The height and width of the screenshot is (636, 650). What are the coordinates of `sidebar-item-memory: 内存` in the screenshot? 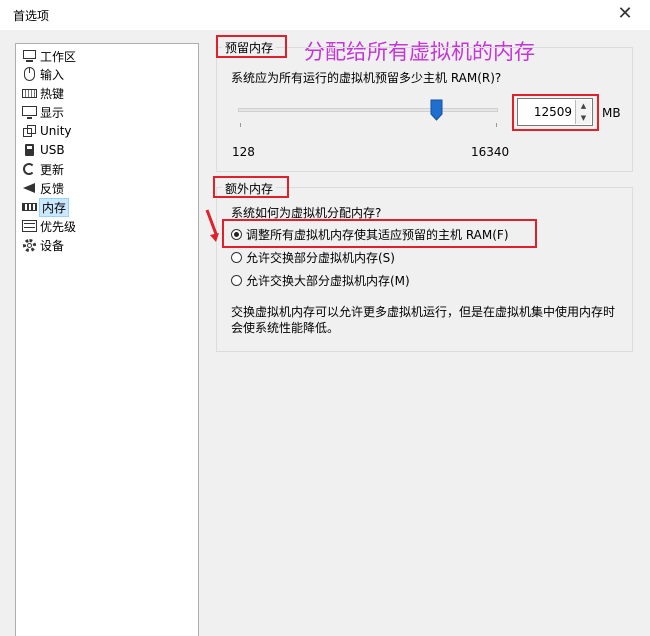 It's located at (46, 207).